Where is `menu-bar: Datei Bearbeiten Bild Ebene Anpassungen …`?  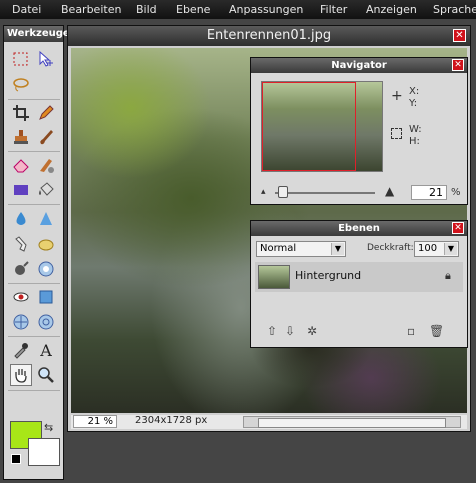 menu-bar: Datei Bearbeiten Bild Ebene Anpassungen … is located at coordinates (238, 9).